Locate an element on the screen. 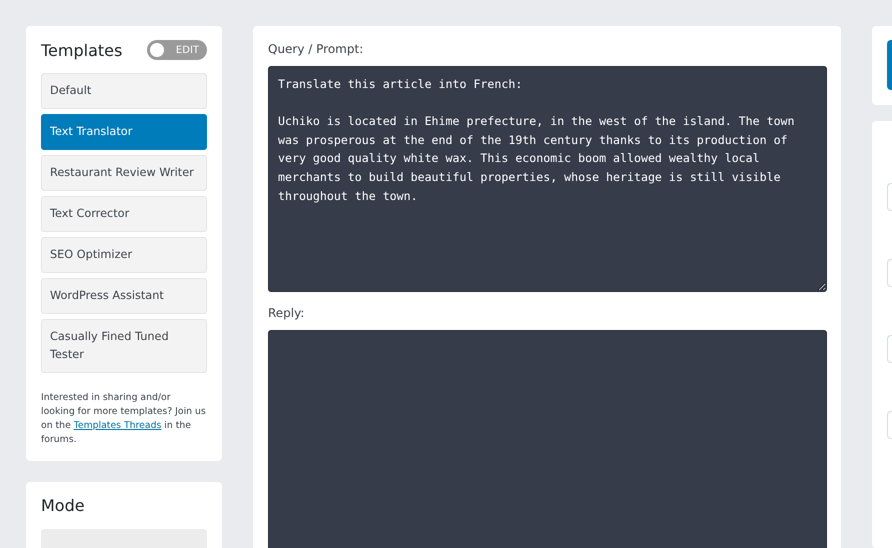 The width and height of the screenshot is (892, 548). action-button is located at coordinates (889, 65).